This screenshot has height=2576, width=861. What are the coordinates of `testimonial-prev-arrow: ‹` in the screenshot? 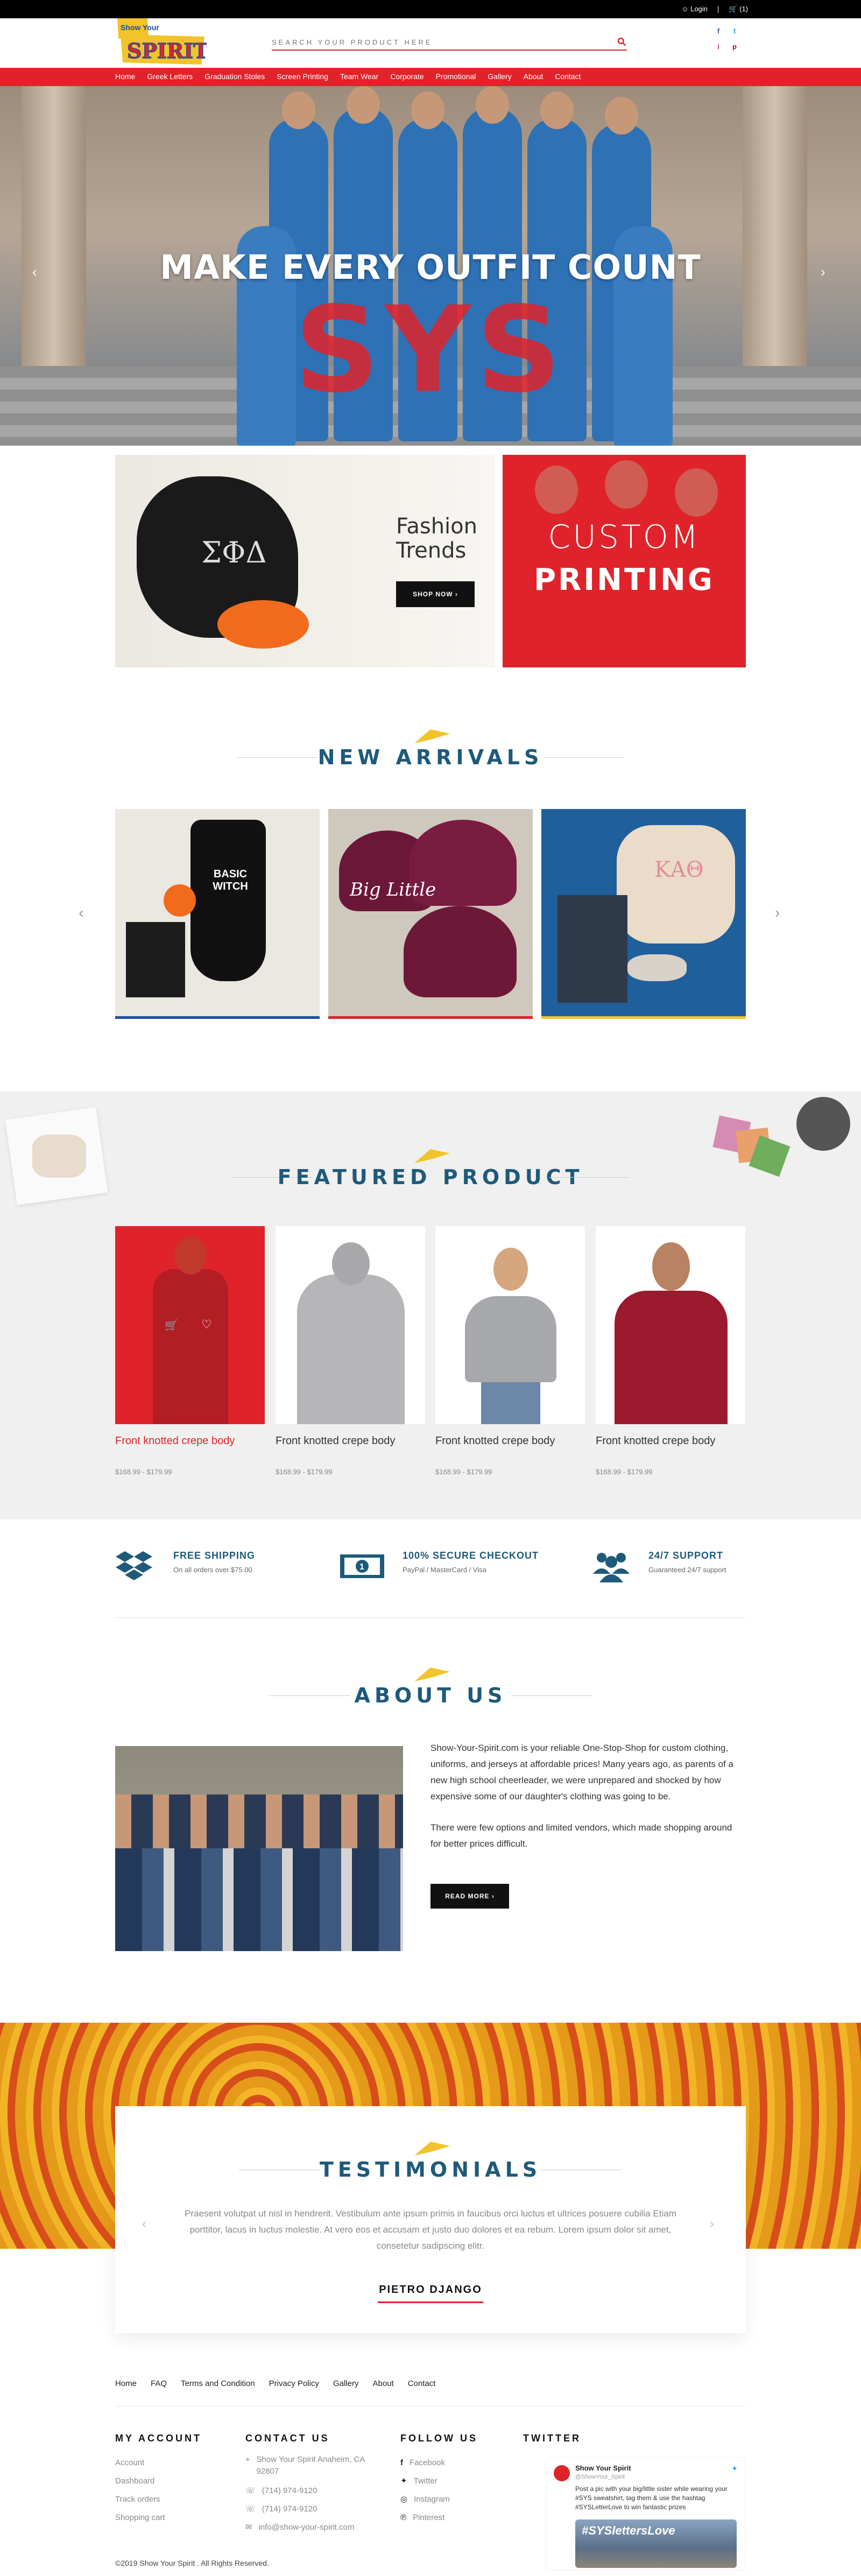 It's located at (144, 2224).